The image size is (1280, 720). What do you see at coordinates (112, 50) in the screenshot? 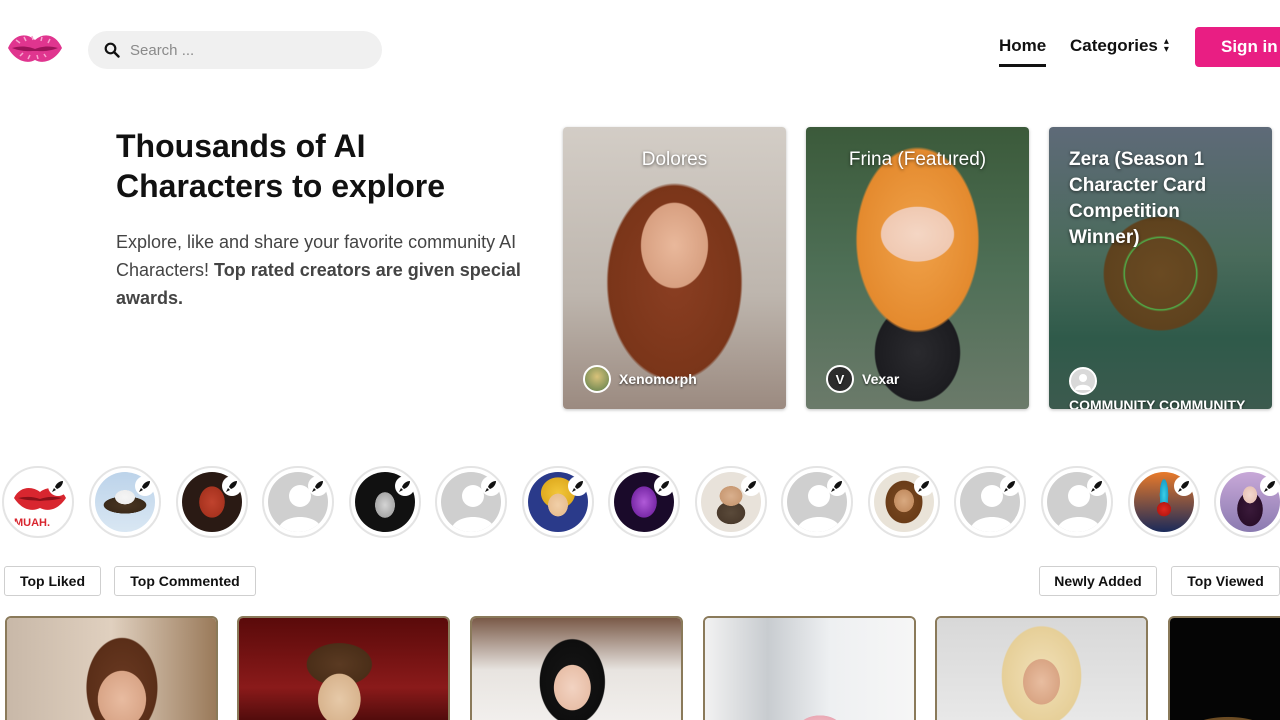
I see `search-icon` at bounding box center [112, 50].